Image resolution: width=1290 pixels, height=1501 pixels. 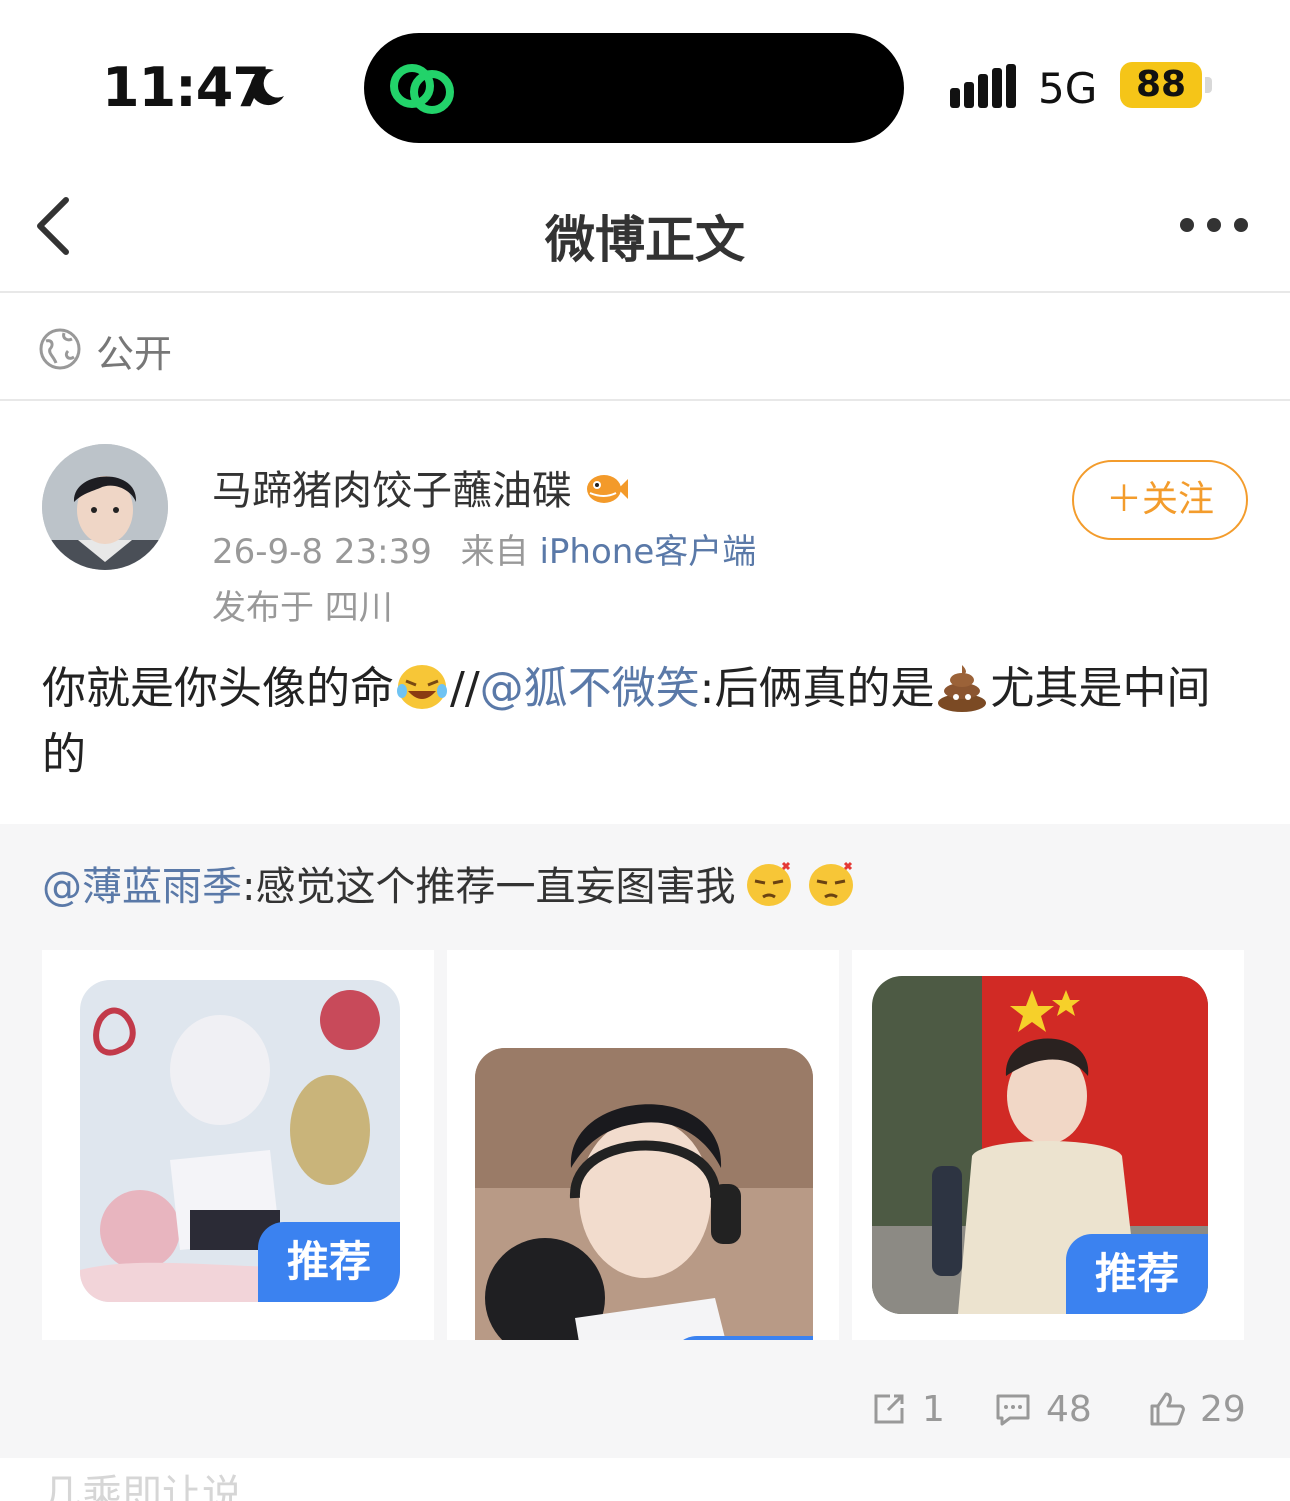 I want to click on post-date: 26-9-8 23:39, so click(x=322, y=552).